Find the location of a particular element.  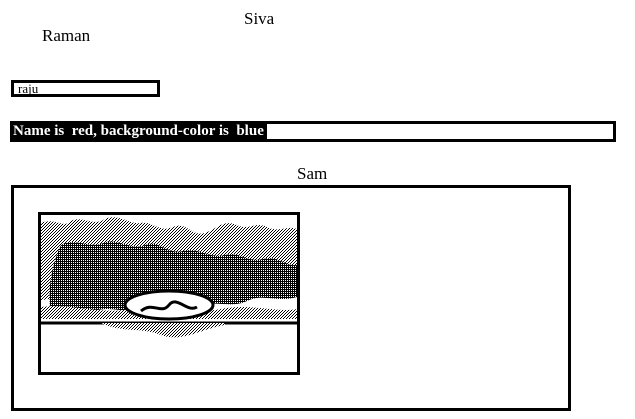

name-input: raju is located at coordinates (85, 88).